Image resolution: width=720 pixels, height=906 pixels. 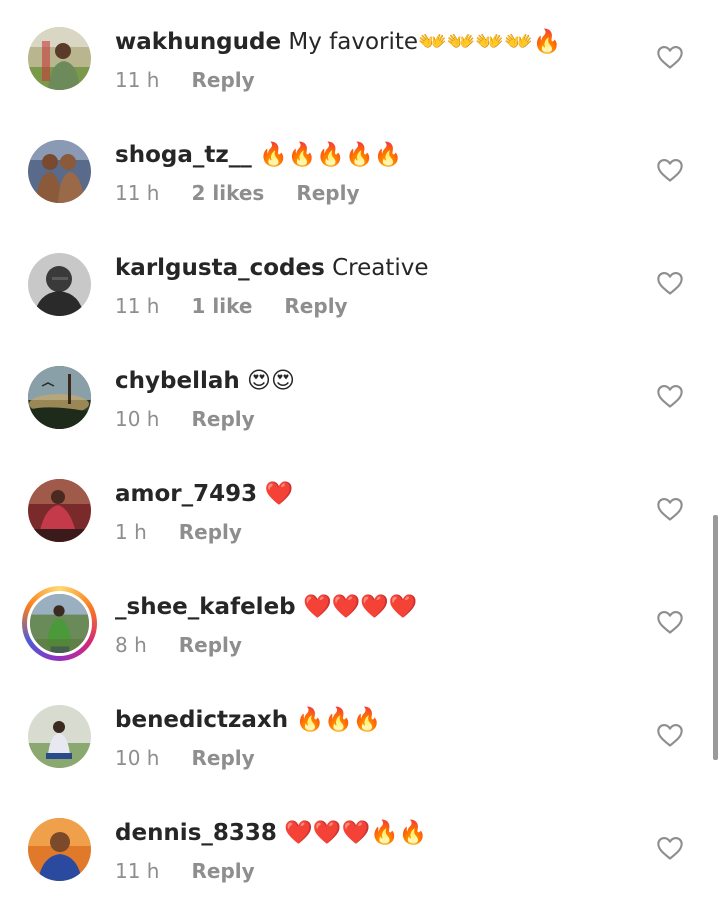 What do you see at coordinates (356, 607) in the screenshot?
I see `comment-text: ❤️❤️❤️❤️` at bounding box center [356, 607].